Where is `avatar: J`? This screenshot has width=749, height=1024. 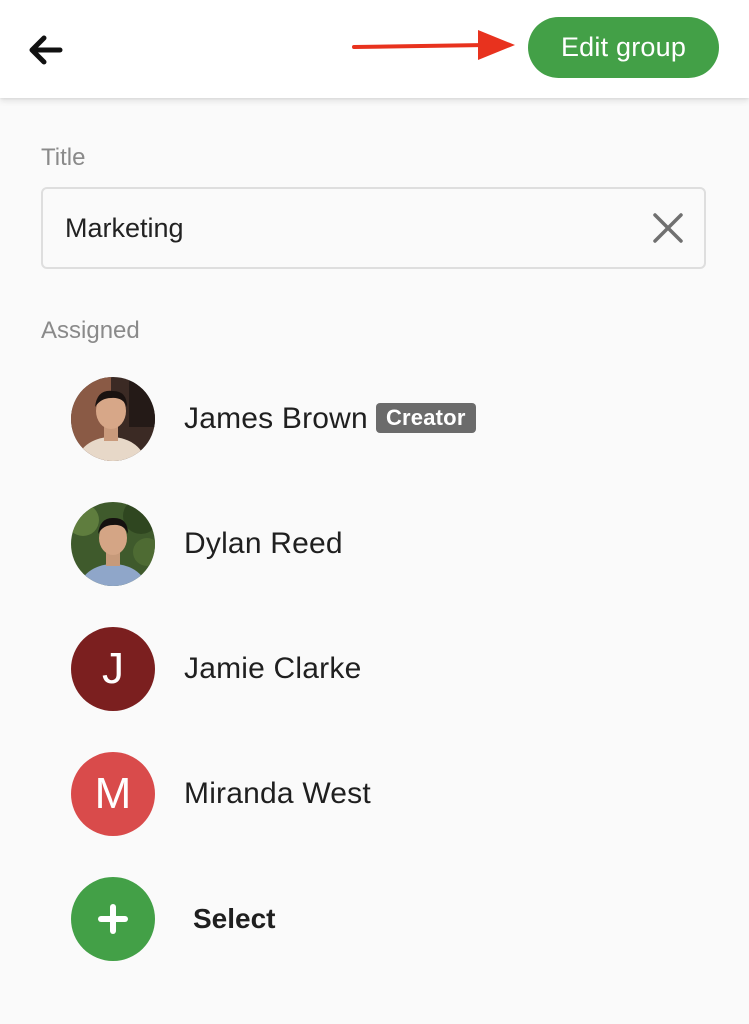 avatar: J is located at coordinates (113, 669).